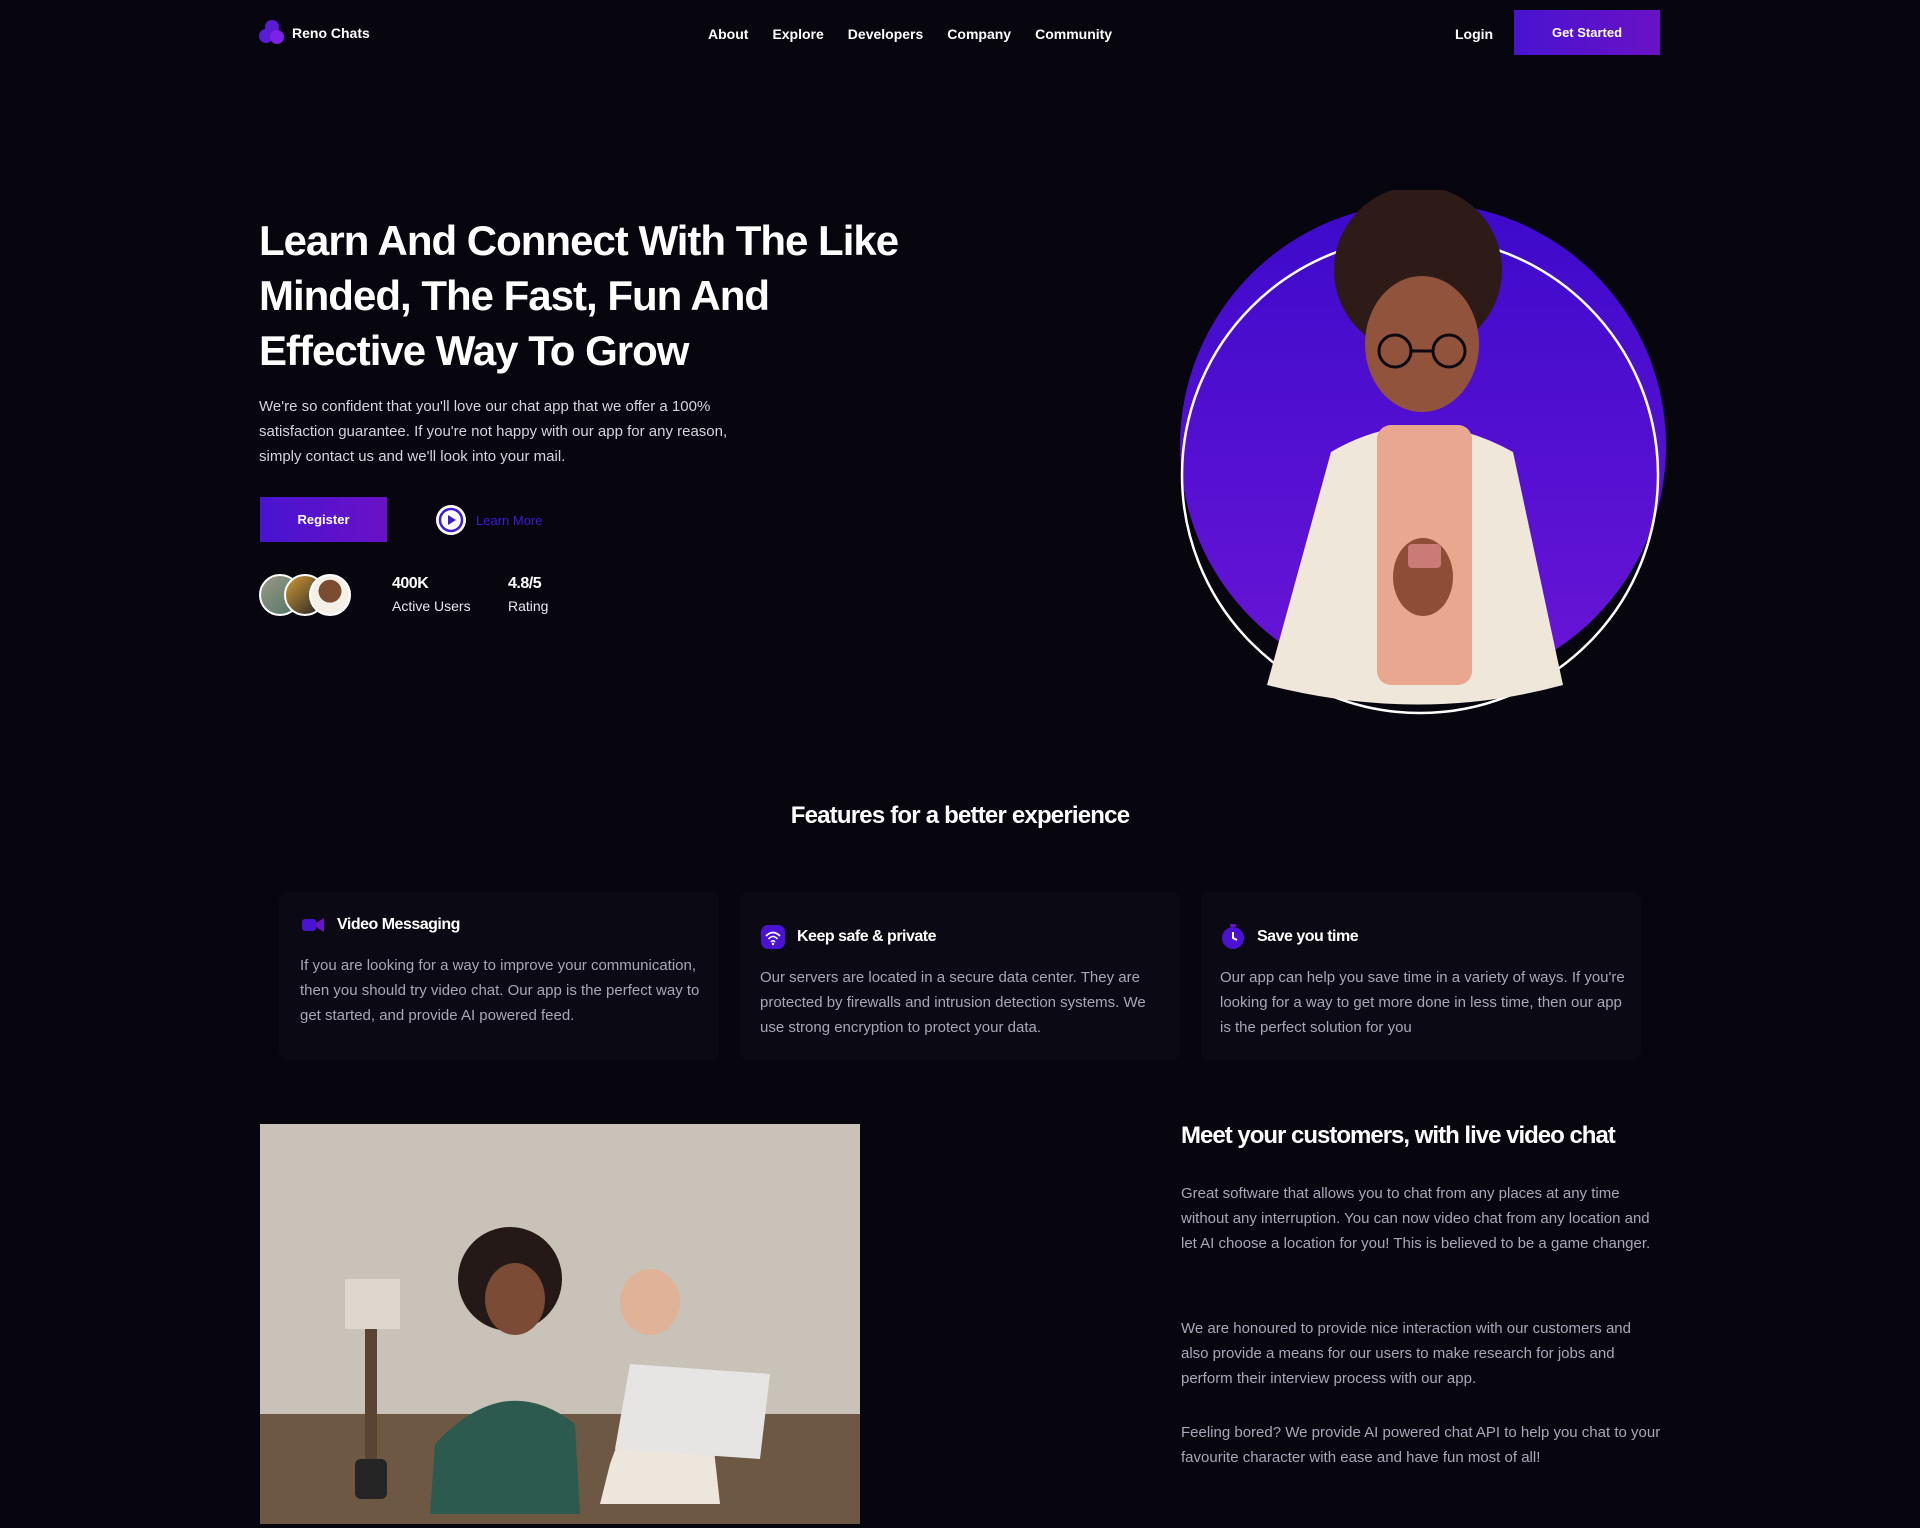 The width and height of the screenshot is (1920, 1528). Describe the element at coordinates (525, 583) in the screenshot. I see `rating-value: 4.8/5` at that location.